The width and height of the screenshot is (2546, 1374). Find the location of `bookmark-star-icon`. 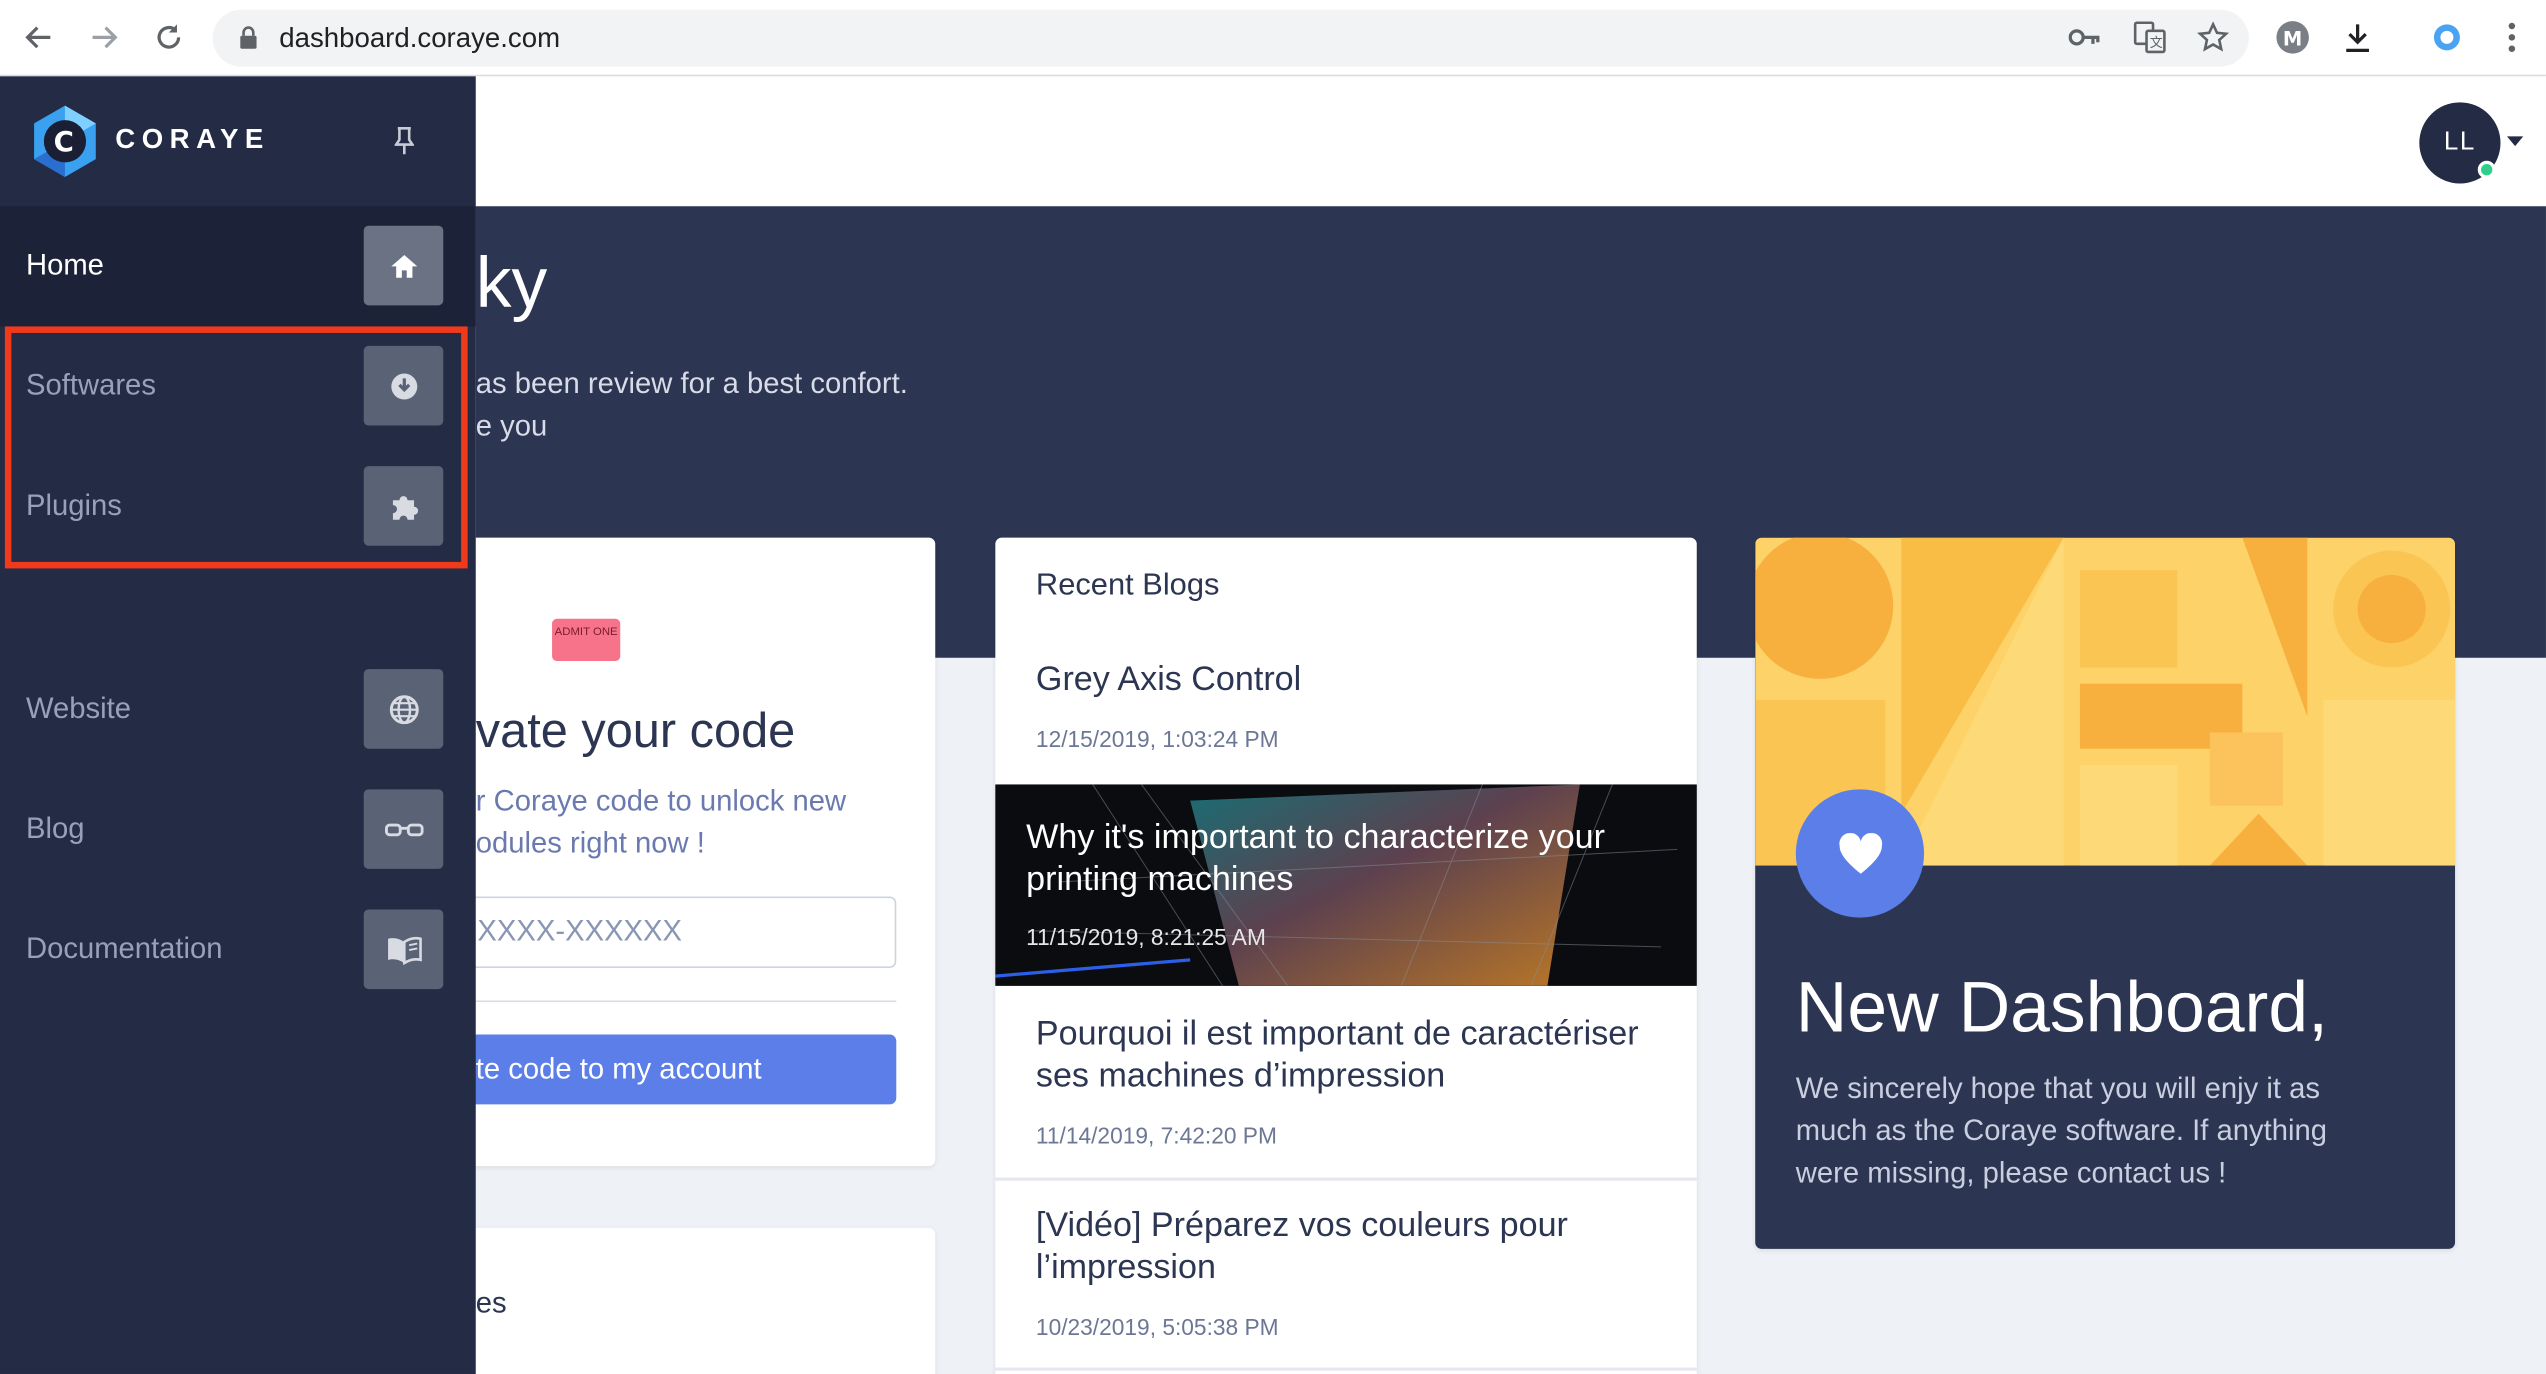

bookmark-star-icon is located at coordinates (2213, 37).